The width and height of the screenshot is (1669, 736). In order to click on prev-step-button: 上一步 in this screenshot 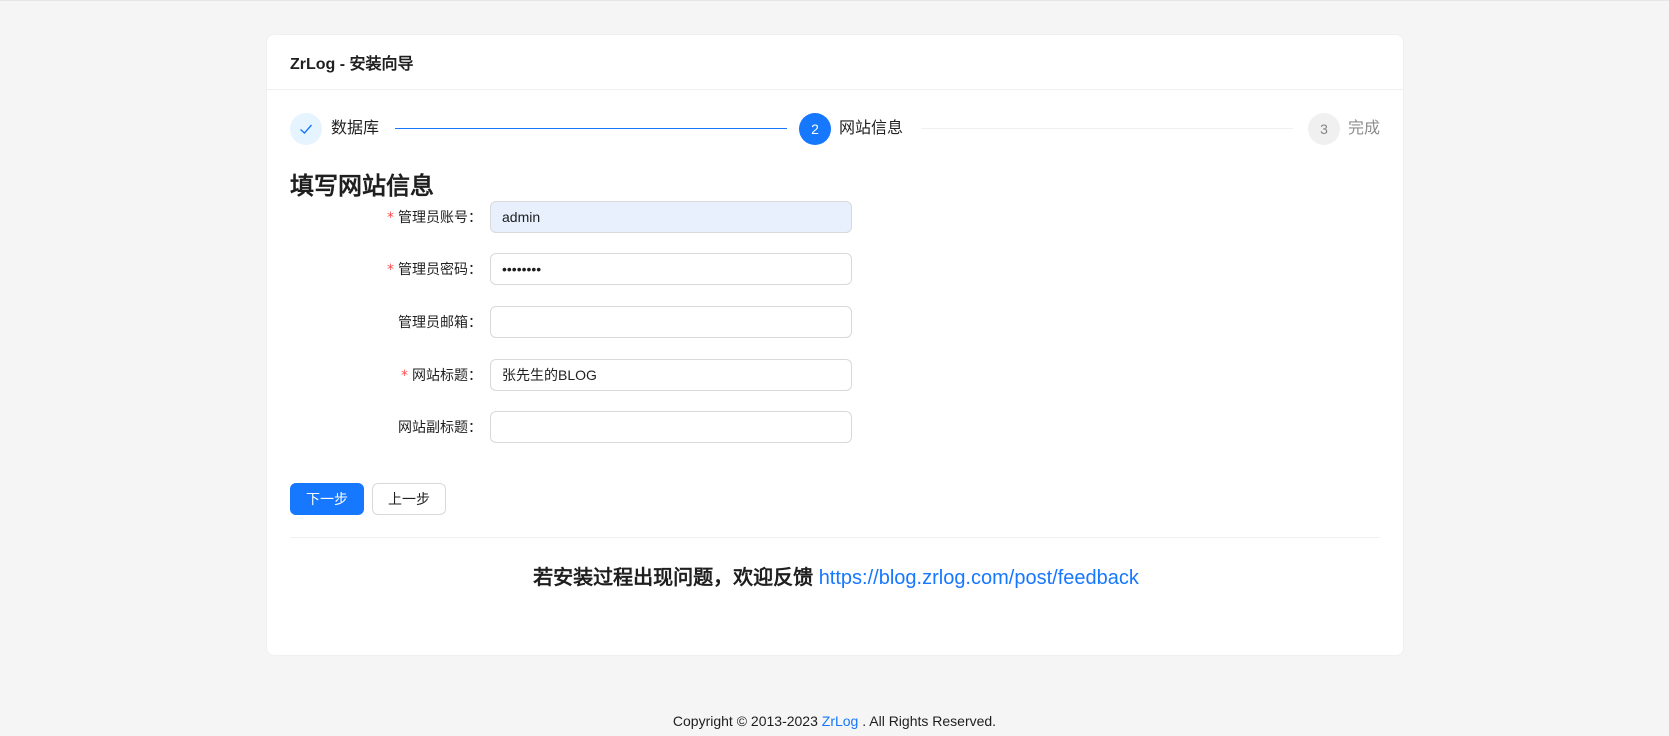, I will do `click(409, 499)`.